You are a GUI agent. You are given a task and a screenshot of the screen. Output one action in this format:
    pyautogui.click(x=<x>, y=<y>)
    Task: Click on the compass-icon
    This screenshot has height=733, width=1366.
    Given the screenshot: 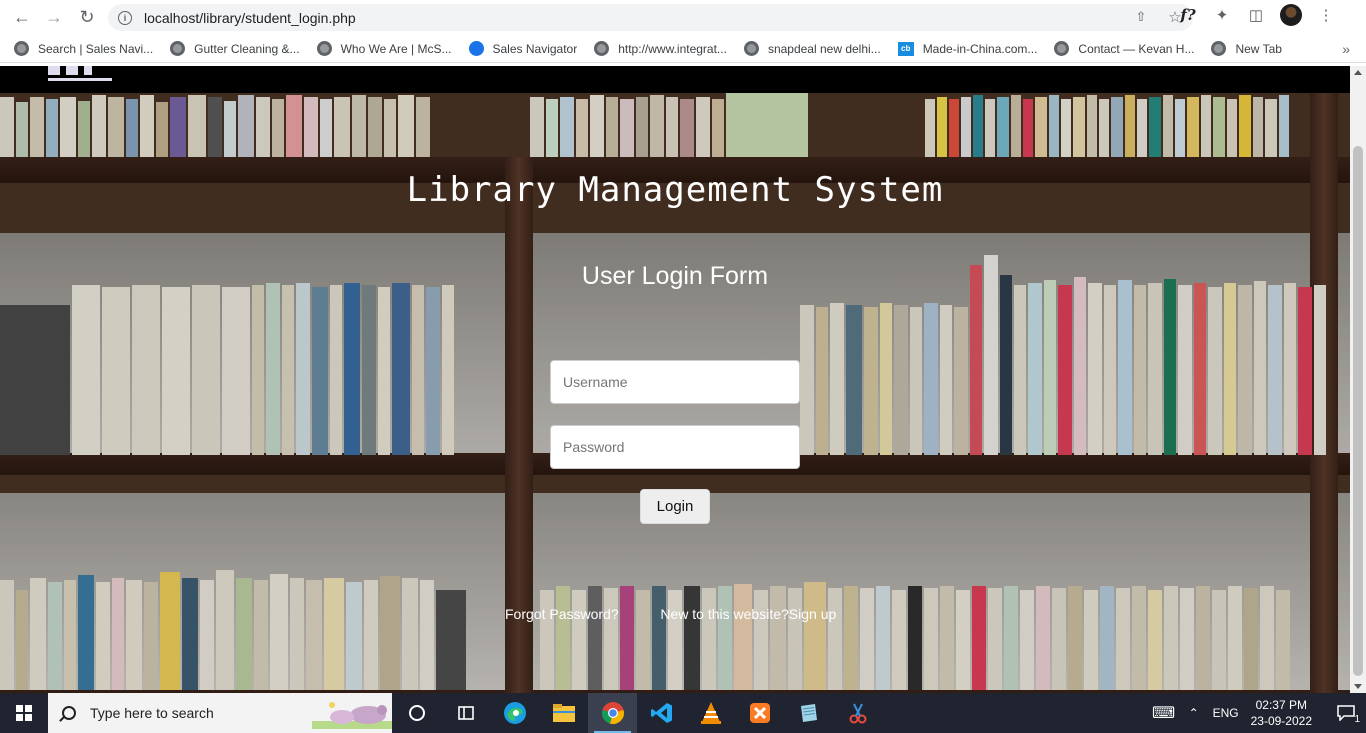 What is the action you would take?
    pyautogui.click(x=476, y=48)
    